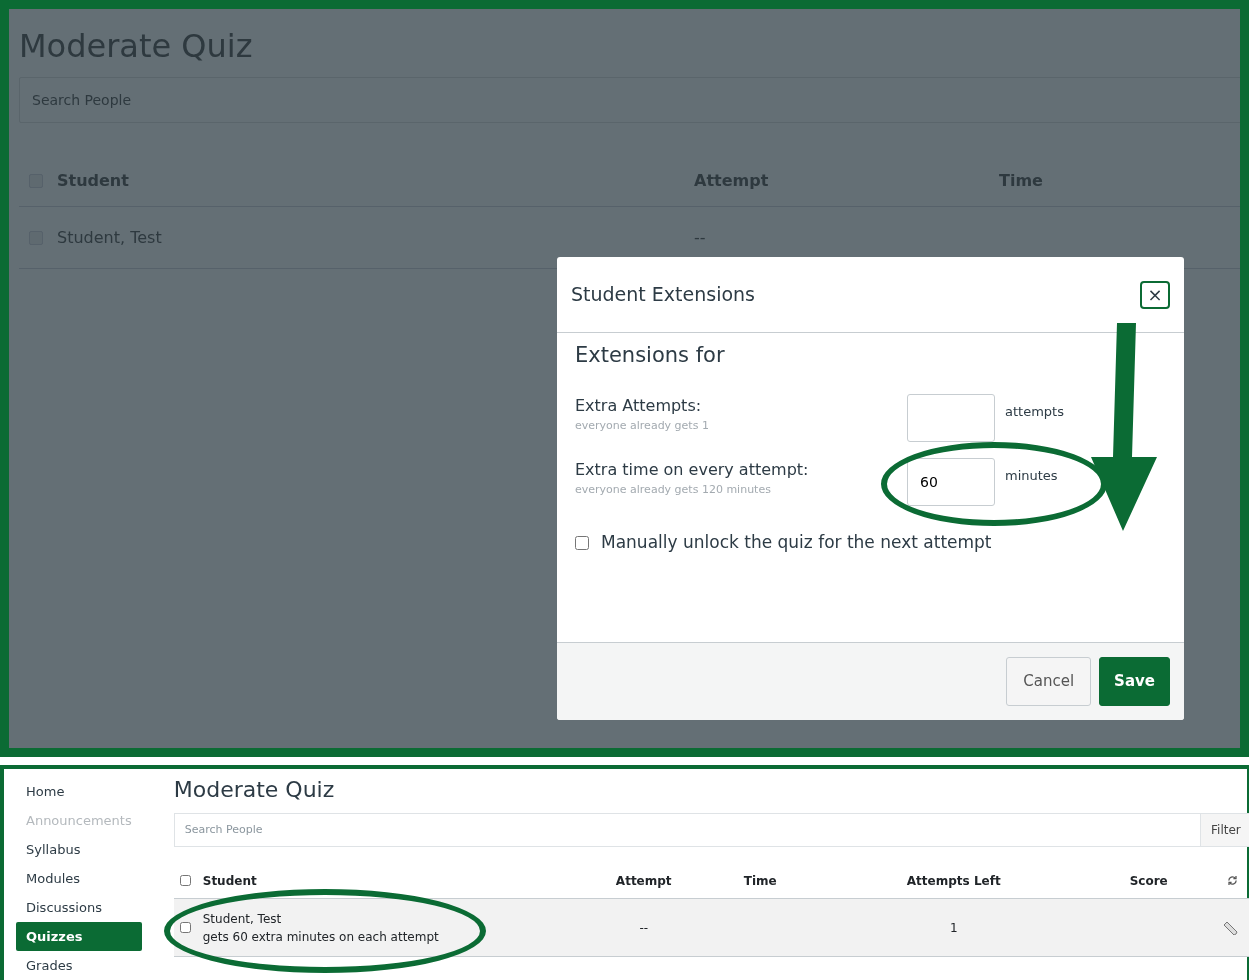 This screenshot has height=980, width=1249. What do you see at coordinates (692, 470) in the screenshot?
I see `field-label: Extra time on every attempt:` at bounding box center [692, 470].